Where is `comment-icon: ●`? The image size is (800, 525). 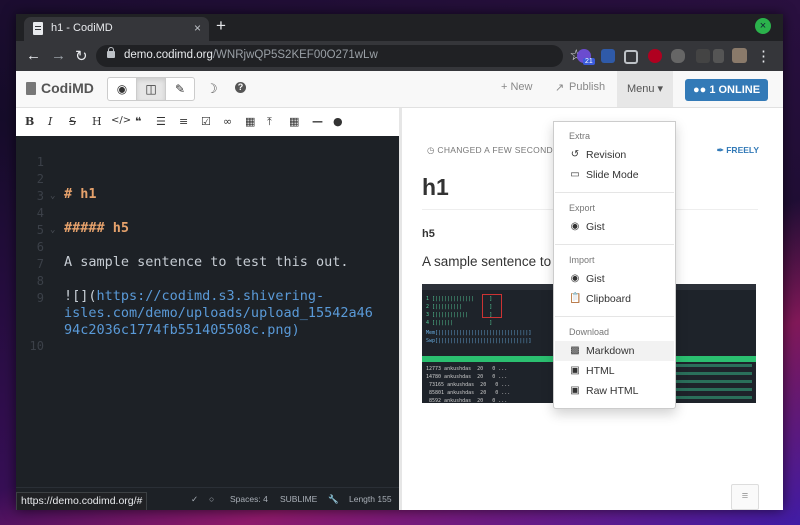 comment-icon: ● is located at coordinates (338, 121).